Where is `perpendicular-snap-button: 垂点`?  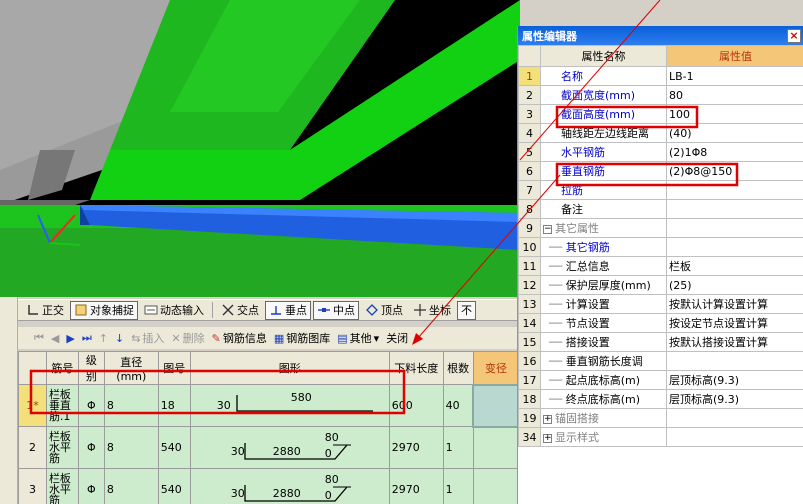
perpendicular-snap-button: 垂点 is located at coordinates (288, 310).